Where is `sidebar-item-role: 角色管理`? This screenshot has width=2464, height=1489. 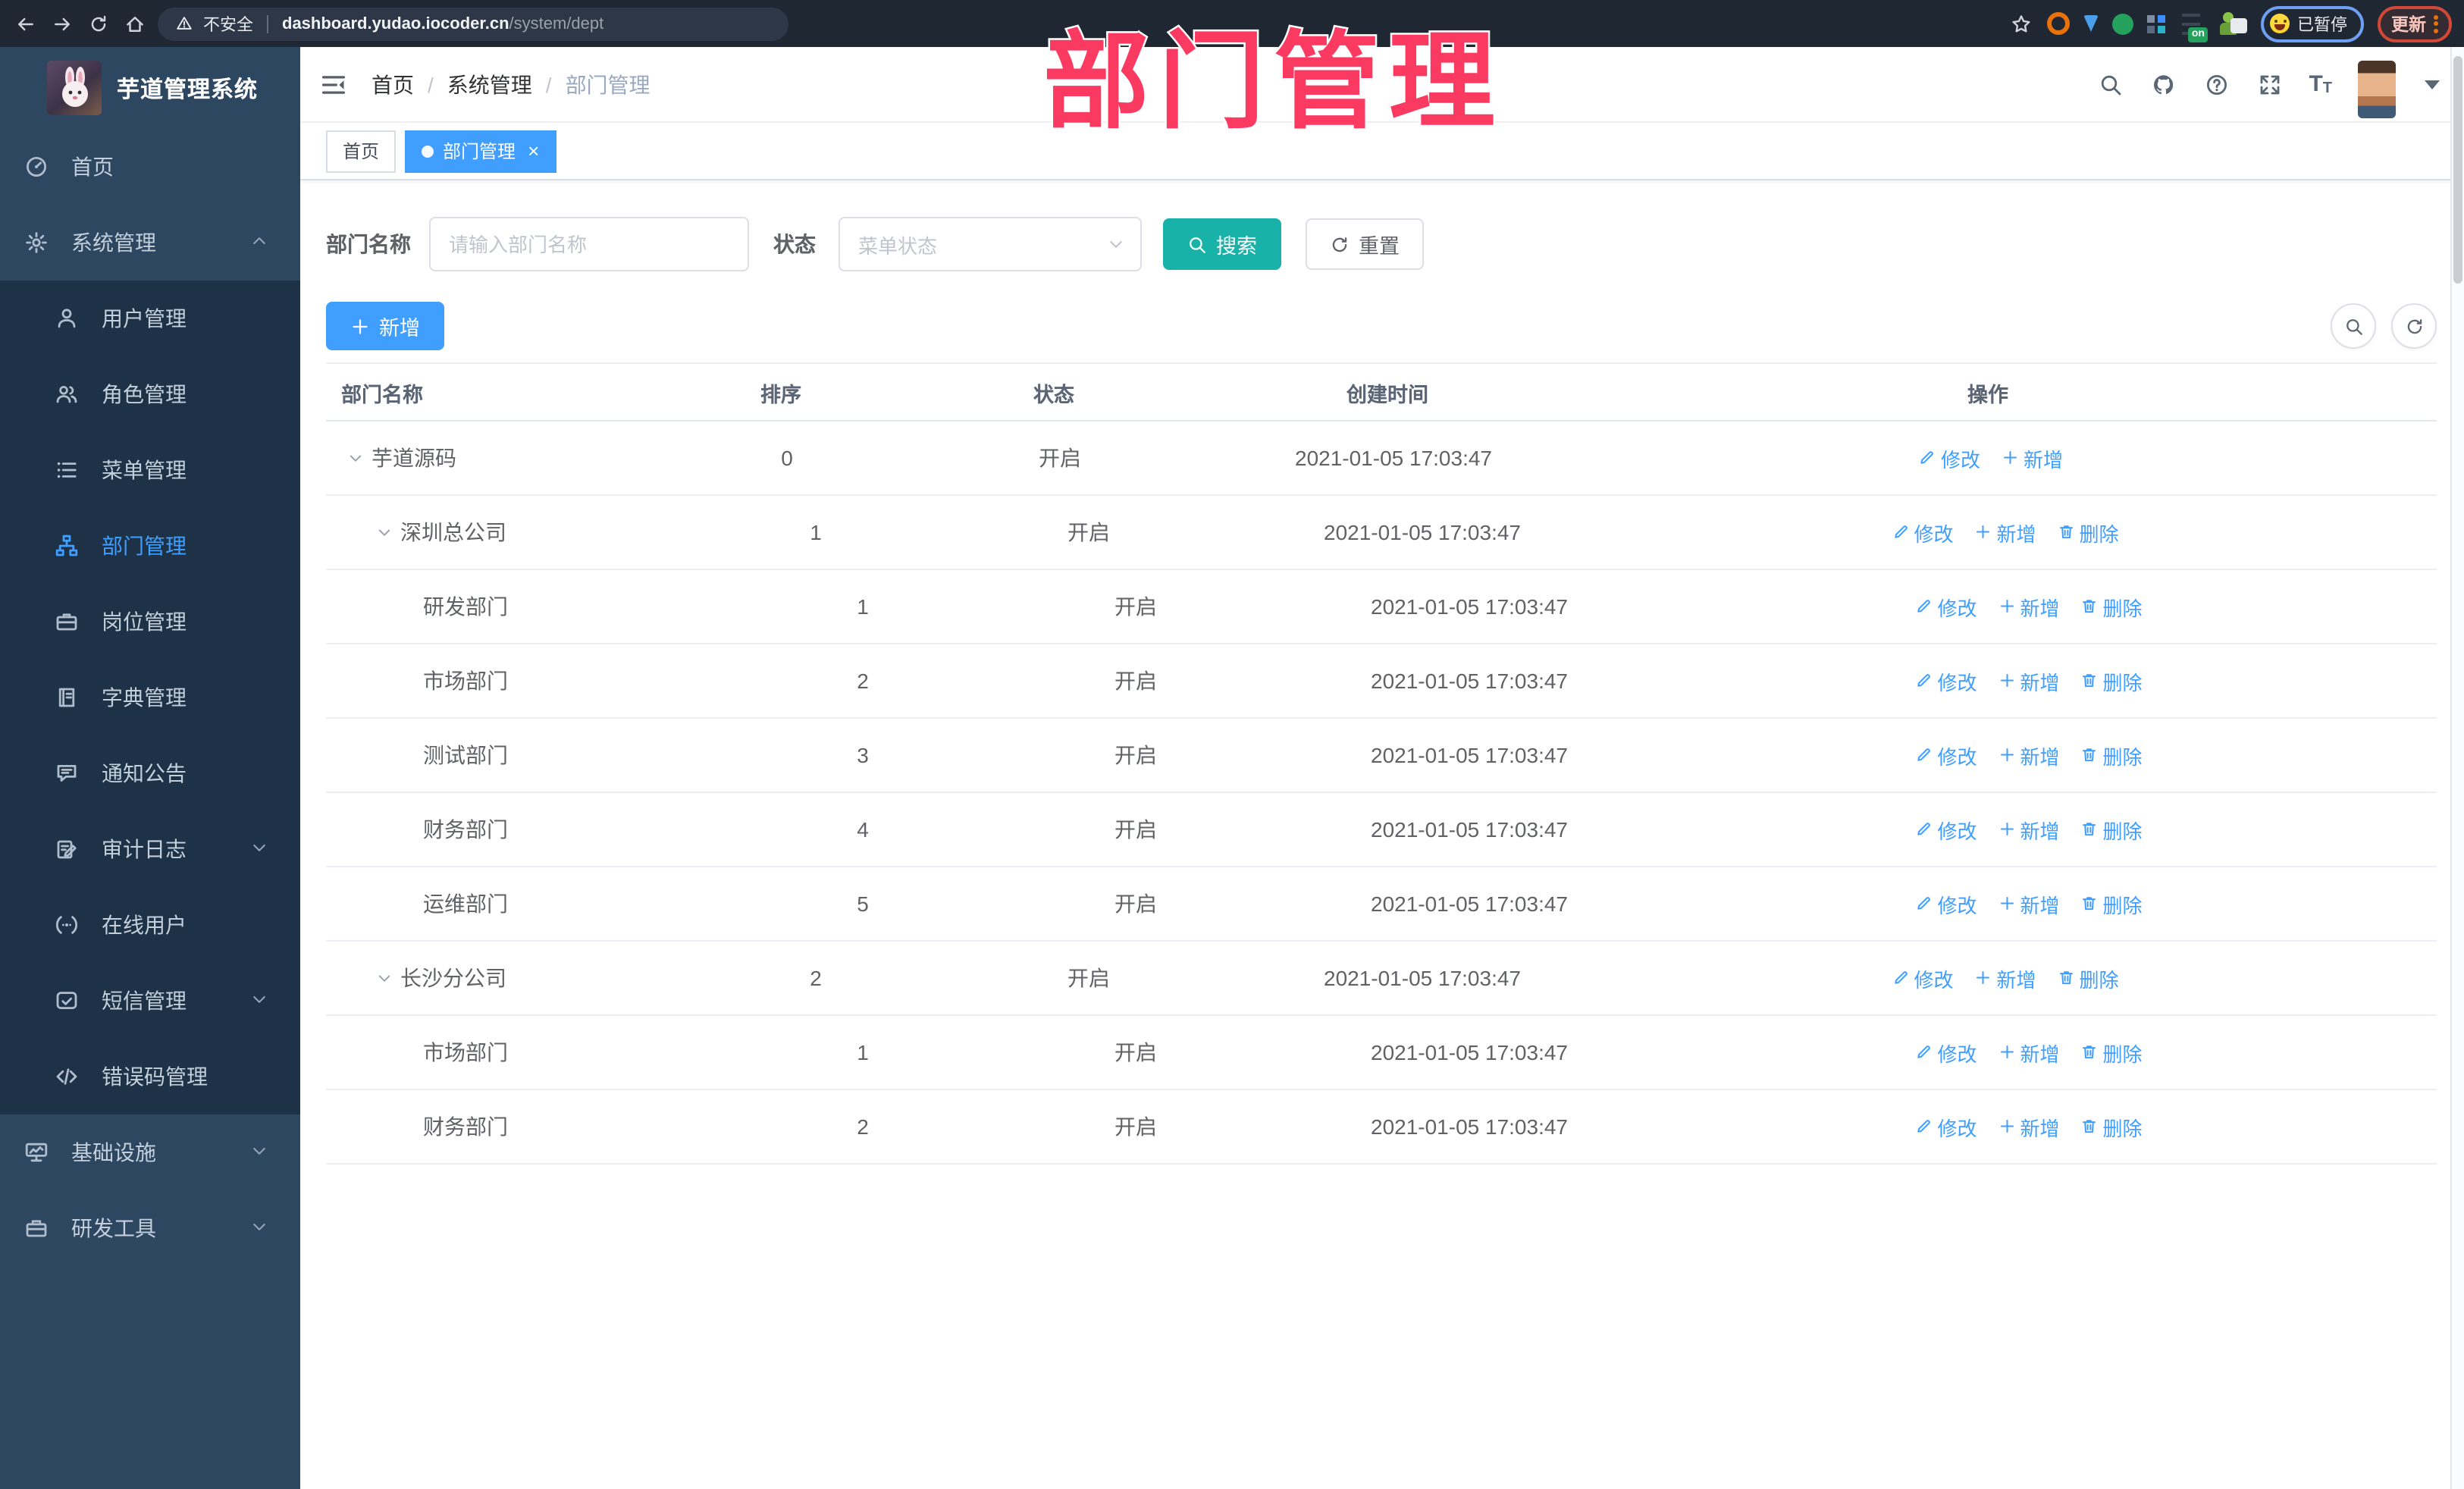 sidebar-item-role: 角色管理 is located at coordinates (150, 394).